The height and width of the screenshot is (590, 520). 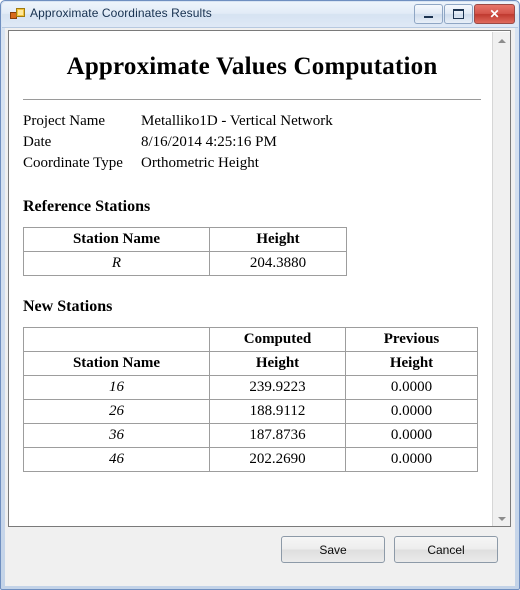 I want to click on cell-station-name: 46, so click(x=116, y=459).